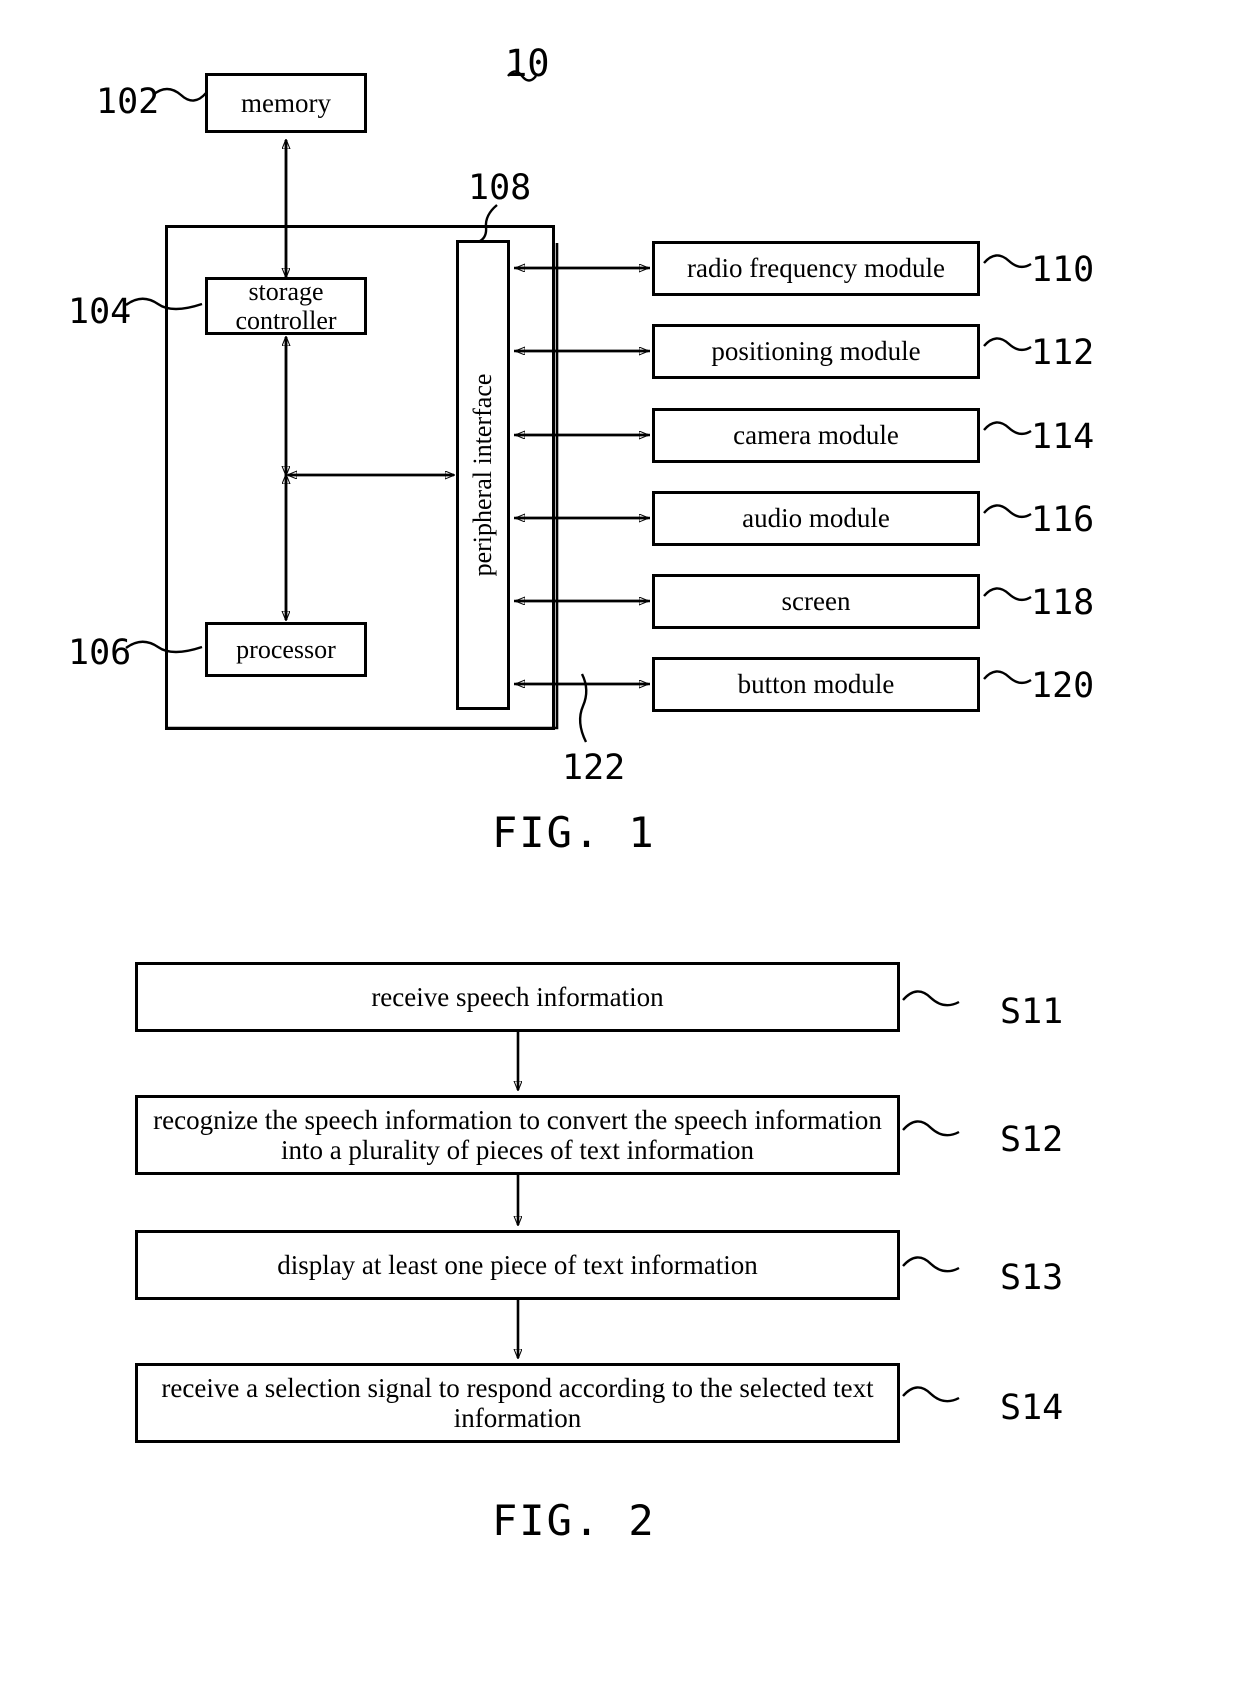 This screenshot has height=1687, width=1240. I want to click on module-label: button module, so click(816, 684).